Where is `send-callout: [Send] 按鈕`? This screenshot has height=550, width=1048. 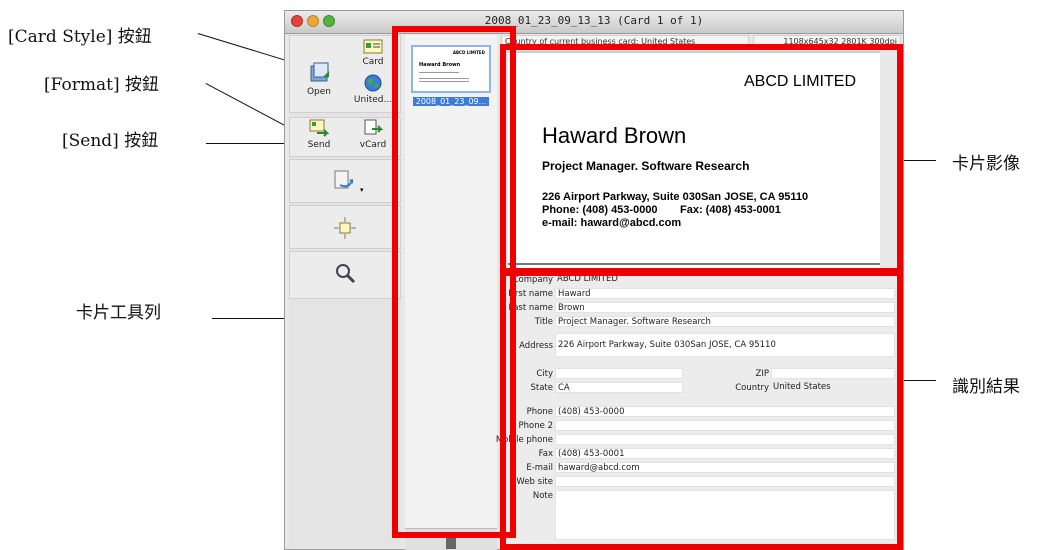 send-callout: [Send] 按鈕 is located at coordinates (110, 141).